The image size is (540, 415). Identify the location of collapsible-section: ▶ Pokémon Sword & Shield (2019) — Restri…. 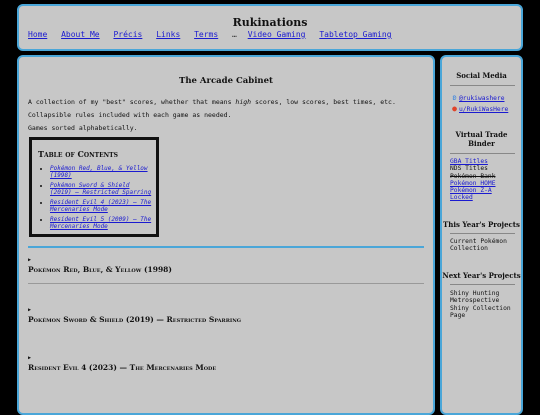
(226, 315).